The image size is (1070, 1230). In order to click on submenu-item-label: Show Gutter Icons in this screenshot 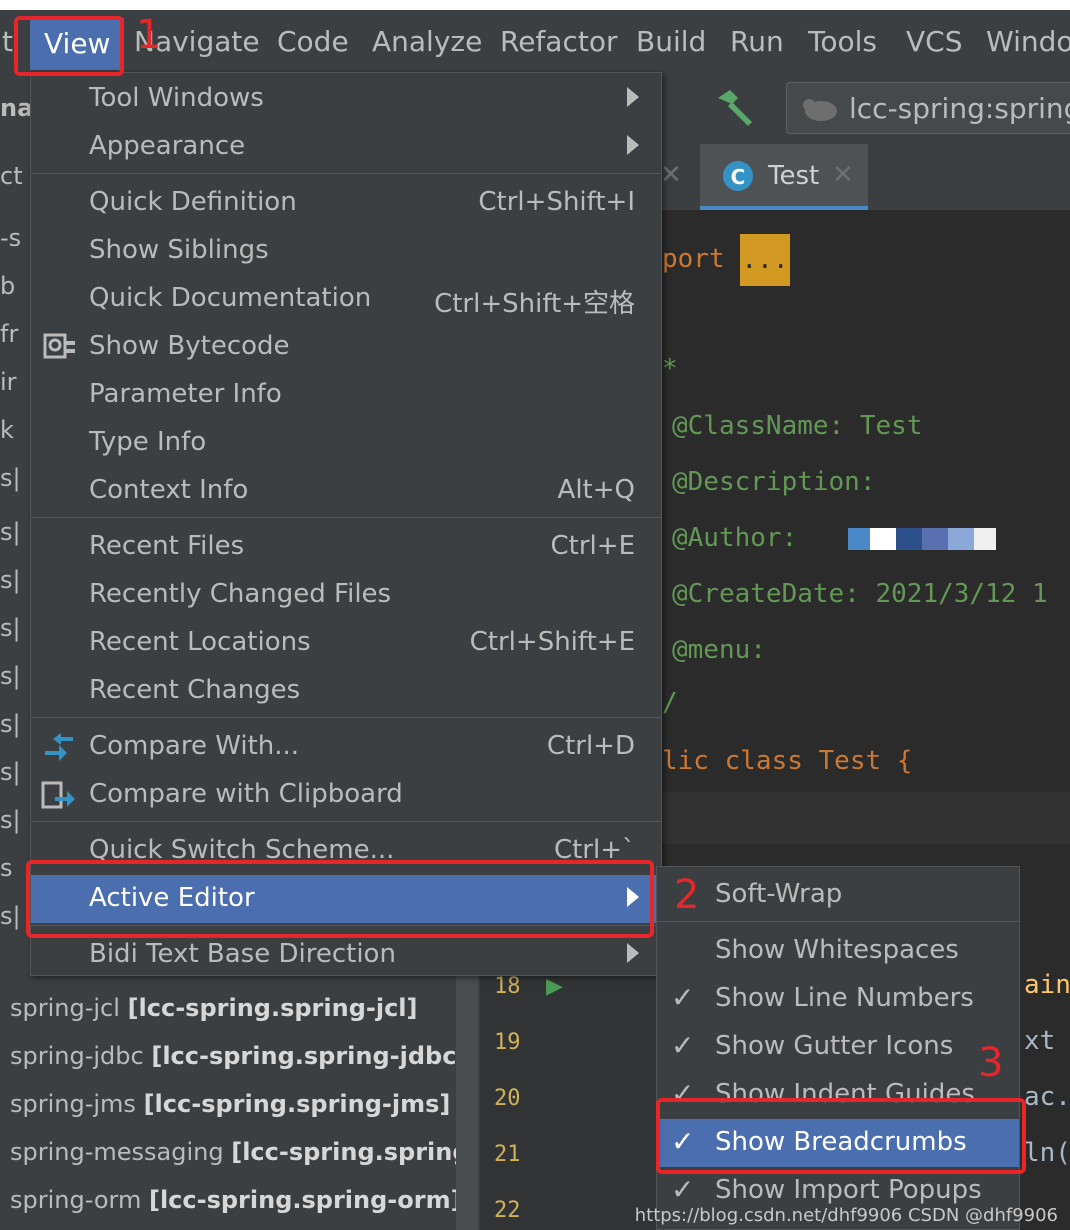, I will do `click(834, 1046)`.